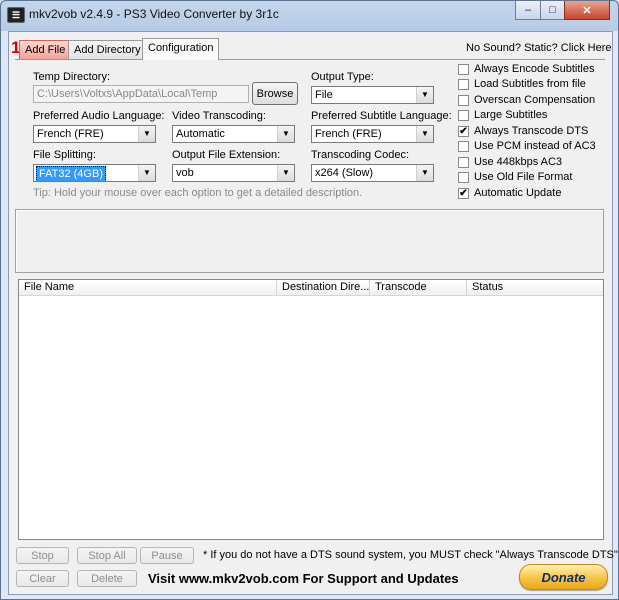 The image size is (619, 600). Describe the element at coordinates (275, 93) in the screenshot. I see `browse-button: Browse` at that location.